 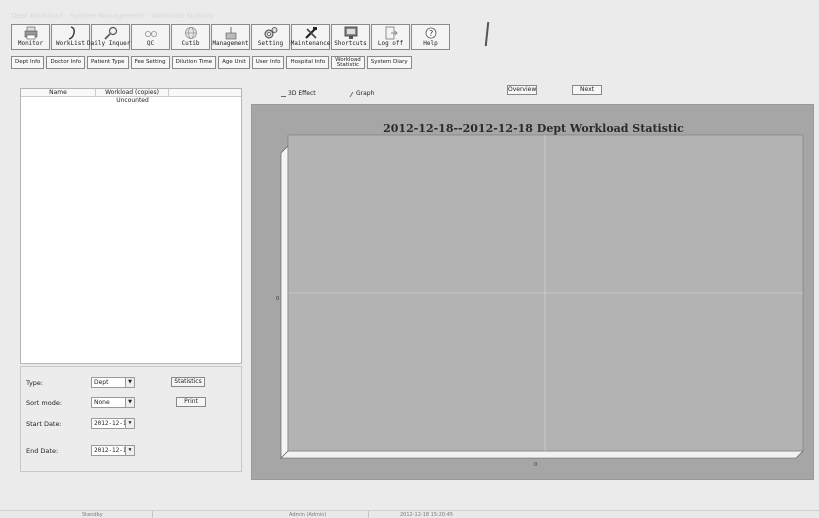 I want to click on tab-age-unit: Age Unit, so click(x=234, y=62).